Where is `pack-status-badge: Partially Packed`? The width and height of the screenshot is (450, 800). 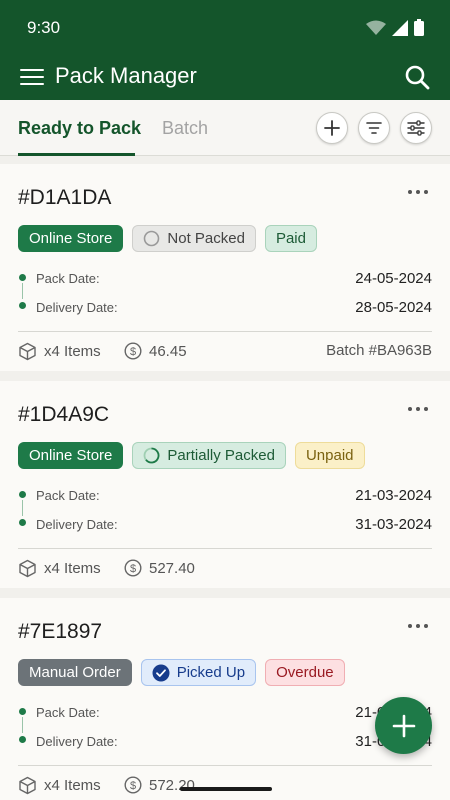
pack-status-badge: Partially Packed is located at coordinates (209, 455).